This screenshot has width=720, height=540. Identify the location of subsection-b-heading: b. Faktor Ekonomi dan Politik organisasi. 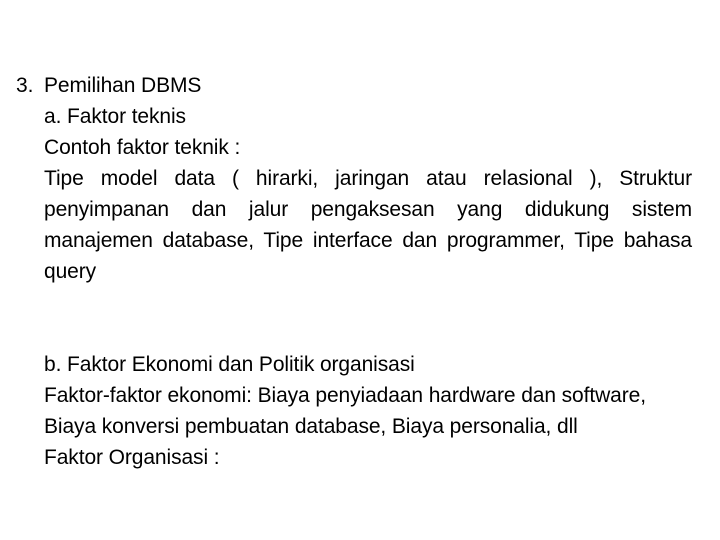
(229, 364).